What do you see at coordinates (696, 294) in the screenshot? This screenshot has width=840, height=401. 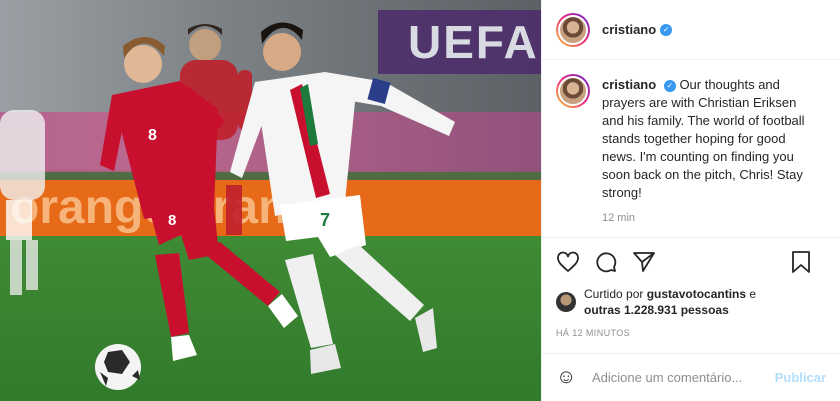 I see `liker-username: gustavotocantins` at bounding box center [696, 294].